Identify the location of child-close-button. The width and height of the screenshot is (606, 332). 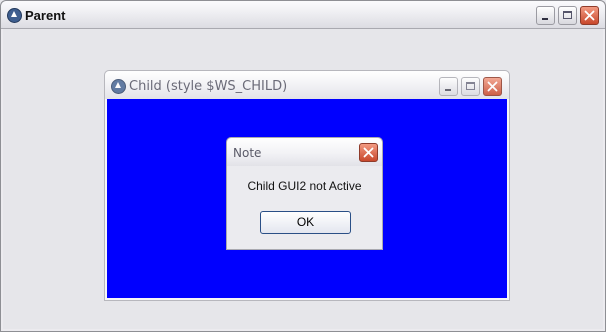
(492, 86).